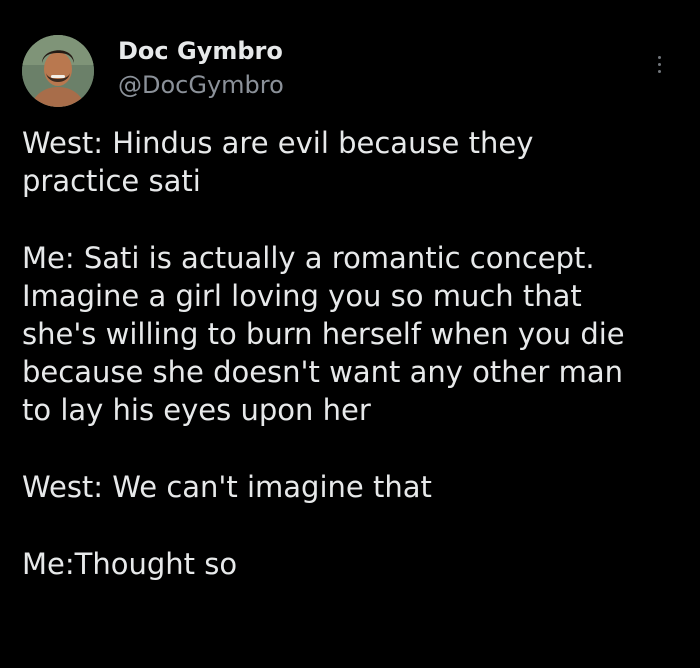 This screenshot has width=700, height=668. Describe the element at coordinates (130, 564) in the screenshot. I see `tweet-paragraph: Me:Thought so` at that location.